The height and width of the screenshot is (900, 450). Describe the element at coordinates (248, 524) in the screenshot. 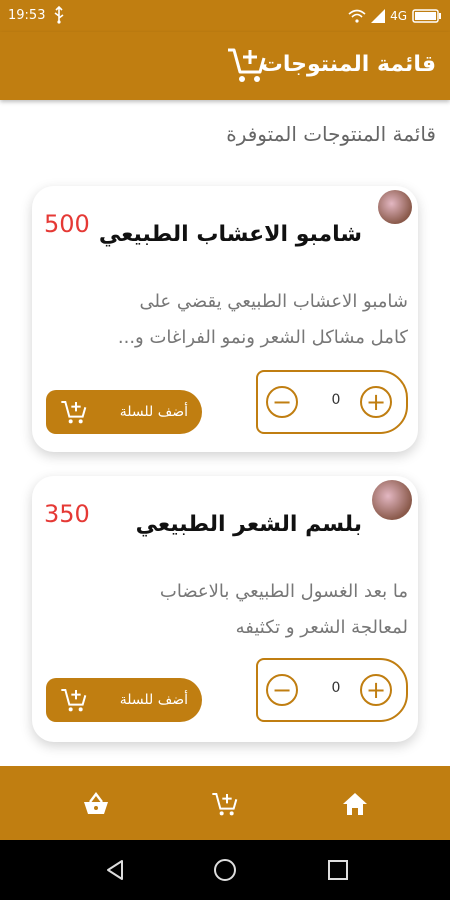

I see `product-name: بلسم الشعر الطبيعي` at that location.